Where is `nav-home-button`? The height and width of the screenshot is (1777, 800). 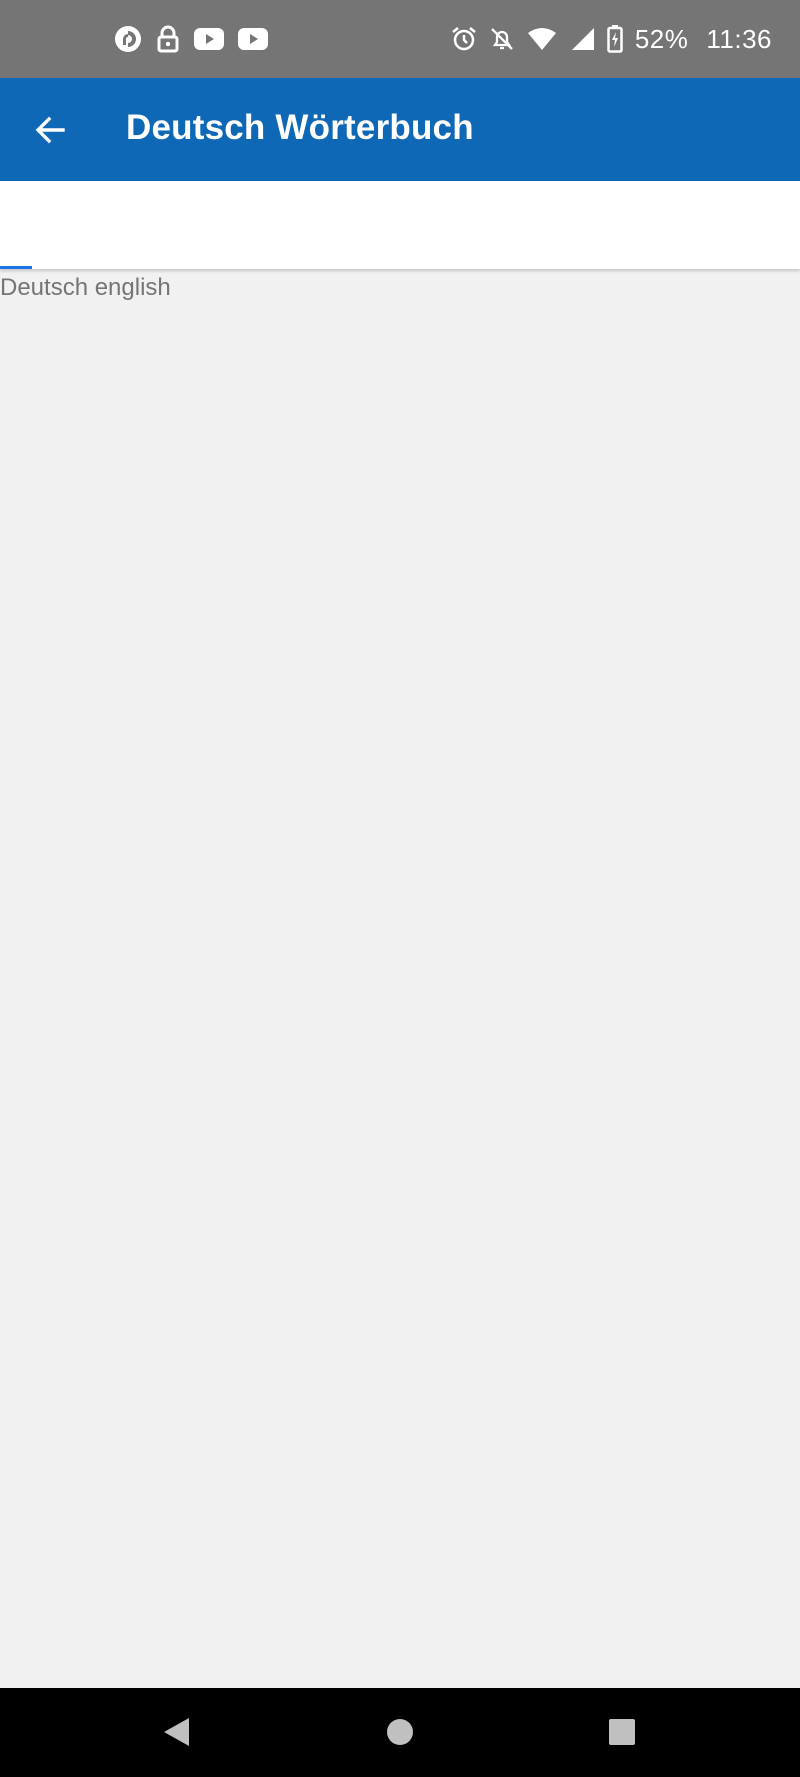
nav-home-button is located at coordinates (400, 1732).